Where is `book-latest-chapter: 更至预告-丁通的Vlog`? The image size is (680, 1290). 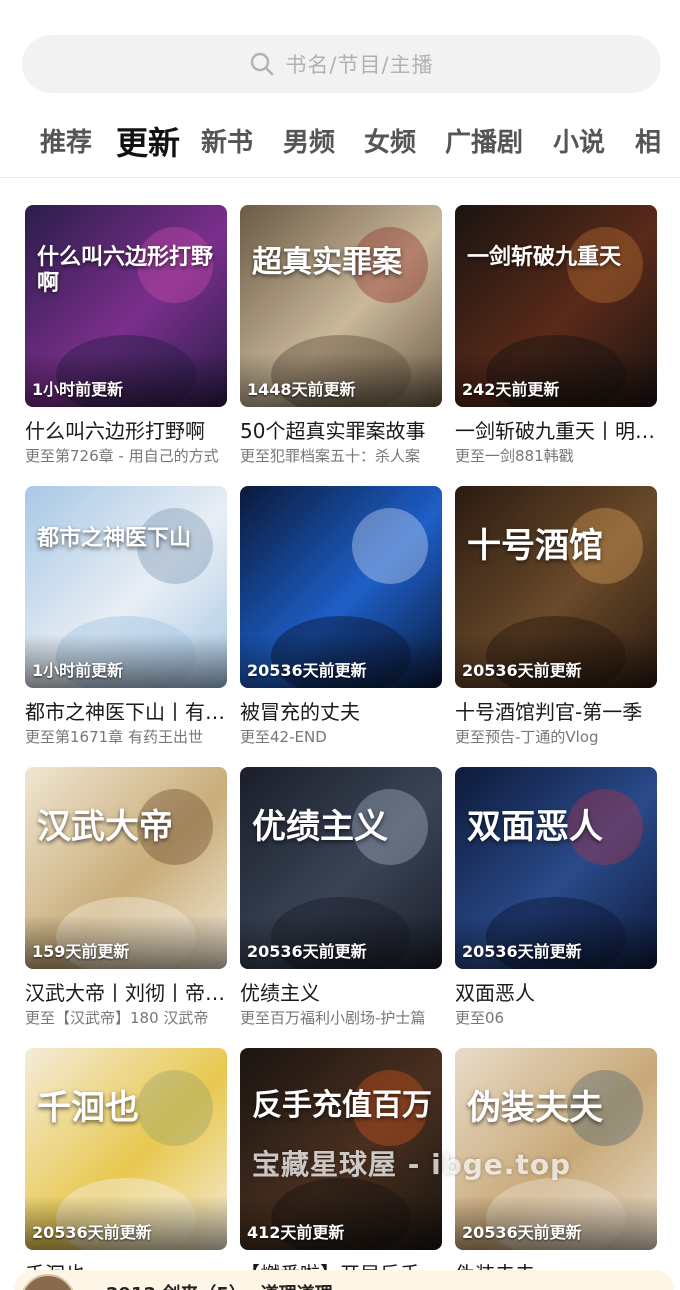 book-latest-chapter: 更至预告-丁通的Vlog is located at coordinates (527, 737).